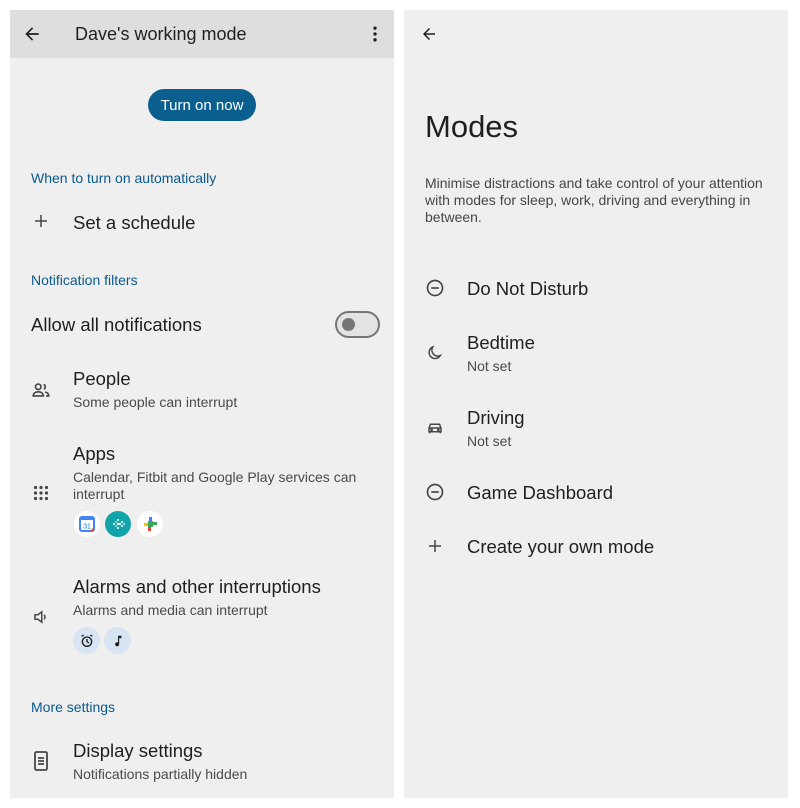 This screenshot has width=800, height=808. Describe the element at coordinates (496, 417) in the screenshot. I see `mode-name: Driving` at that location.